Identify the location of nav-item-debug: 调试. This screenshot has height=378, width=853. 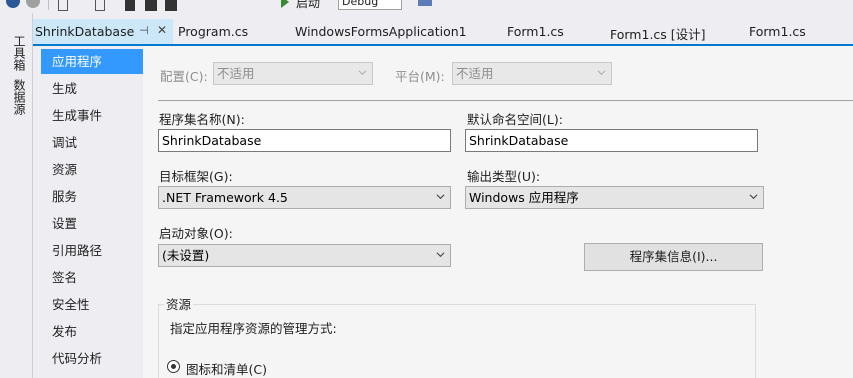
(91, 142).